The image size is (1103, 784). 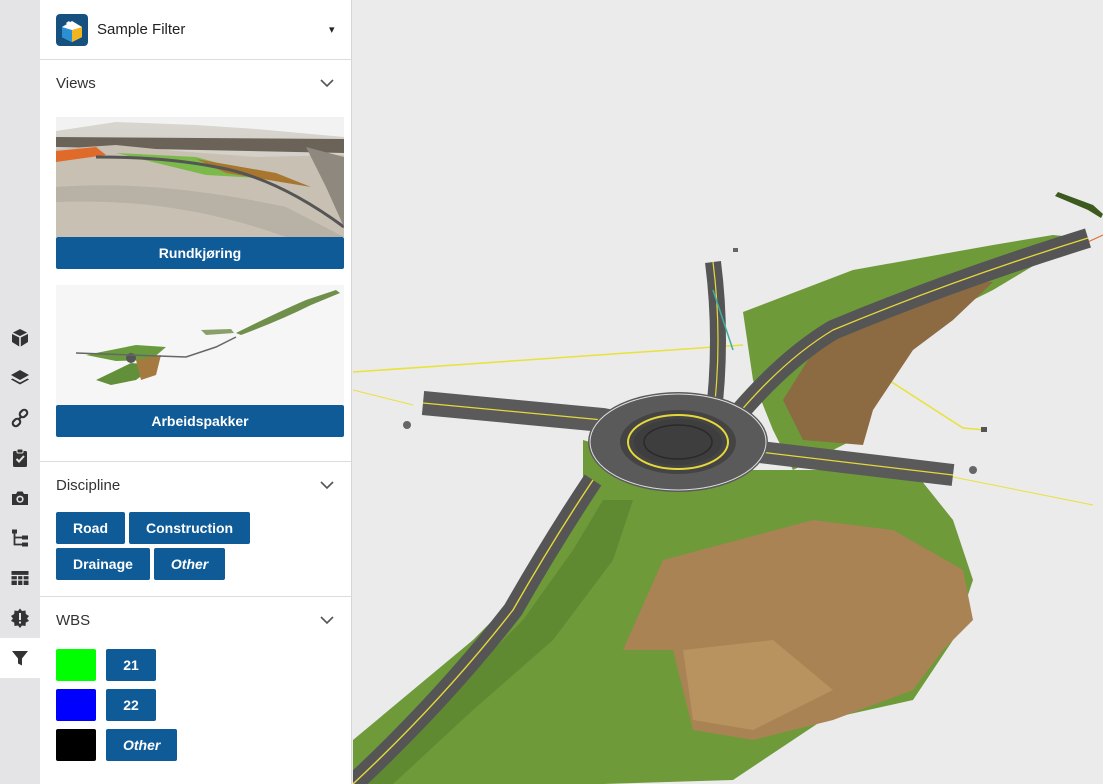 I want to click on link-icon, so click(x=20, y=418).